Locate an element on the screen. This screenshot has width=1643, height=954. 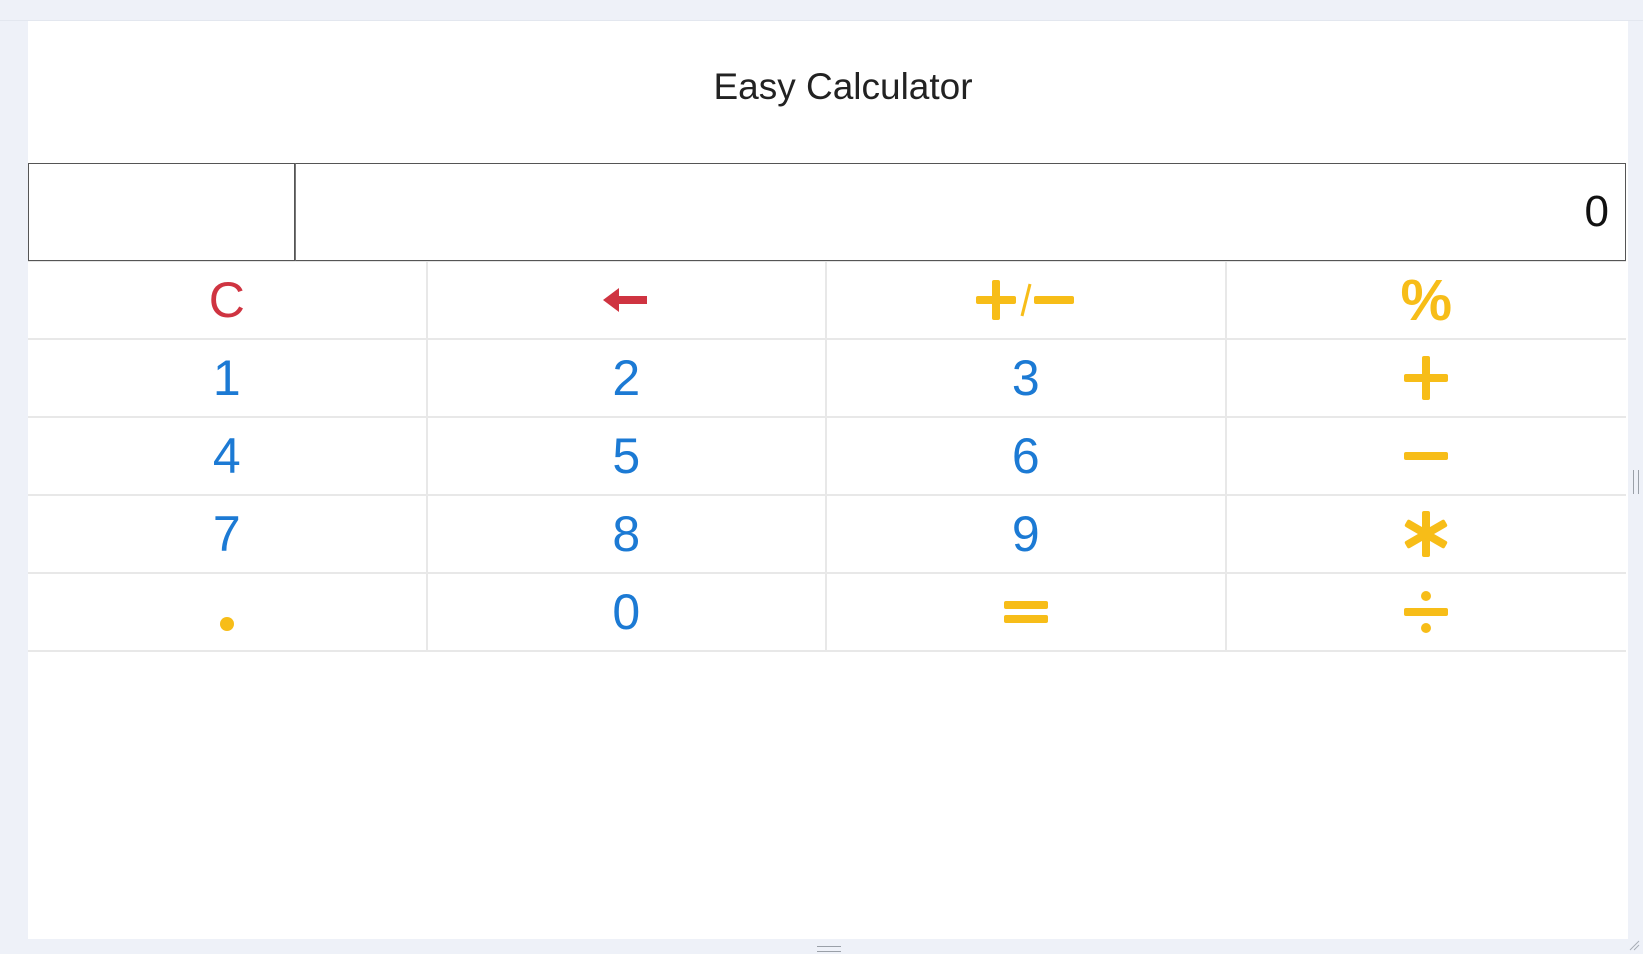
clear-button: C is located at coordinates (228, 301).